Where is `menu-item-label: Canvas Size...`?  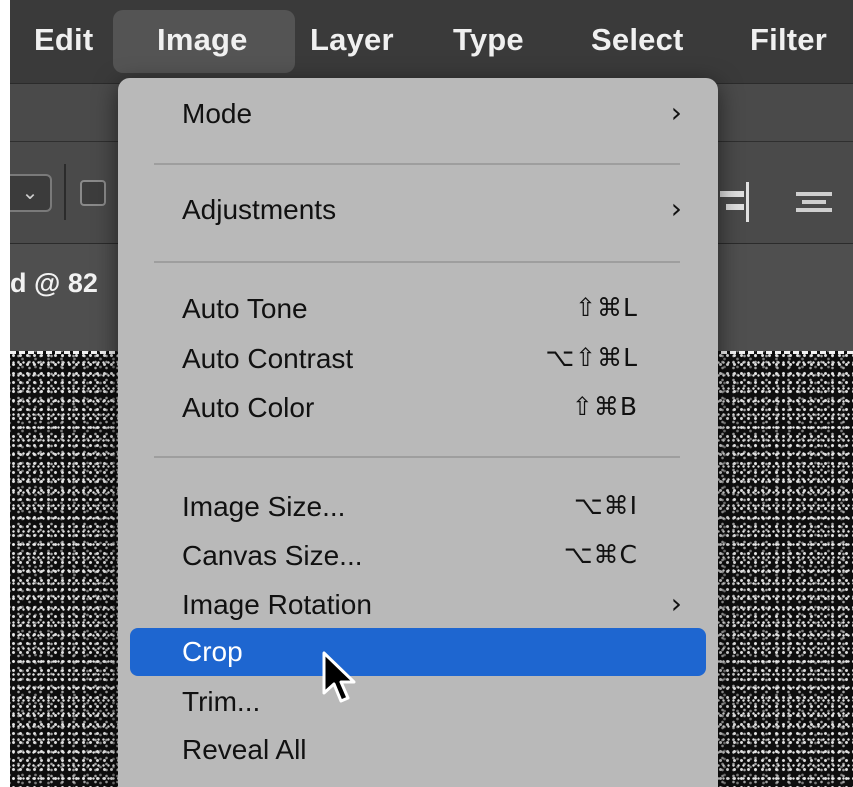 menu-item-label: Canvas Size... is located at coordinates (272, 555).